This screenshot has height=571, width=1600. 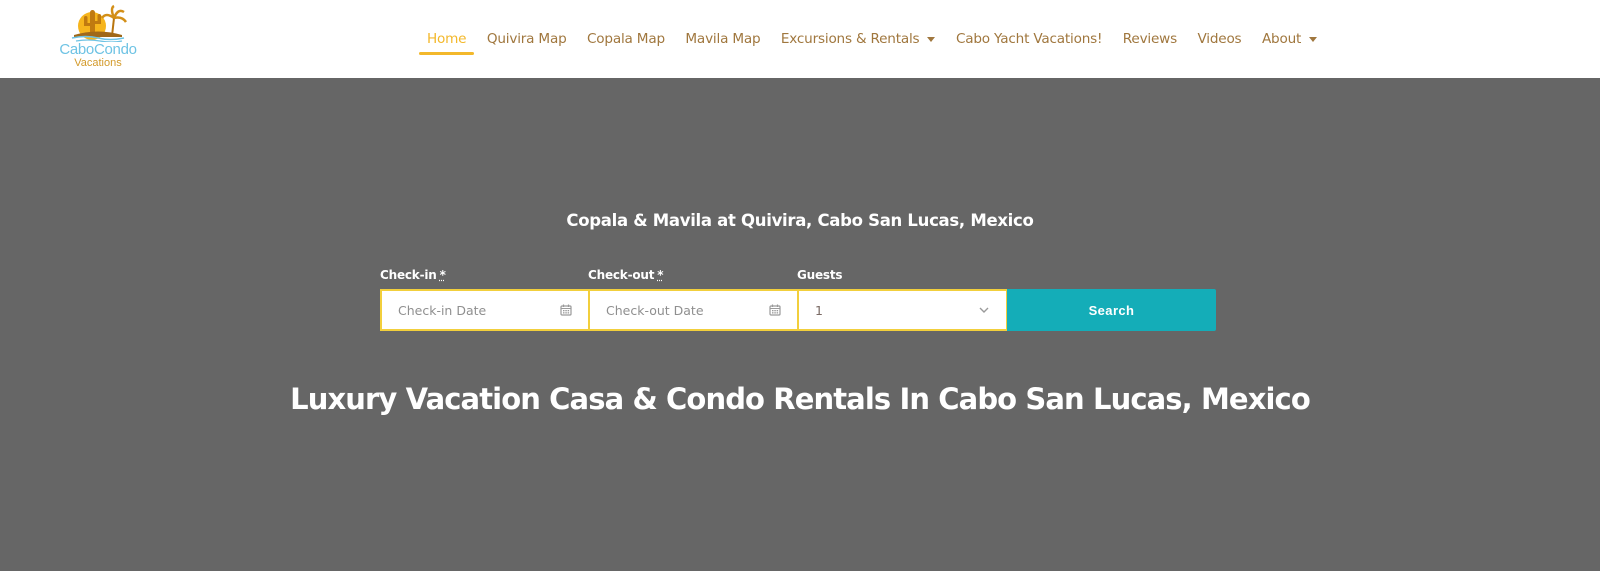 I want to click on chevron-down-icon, so click(x=984, y=310).